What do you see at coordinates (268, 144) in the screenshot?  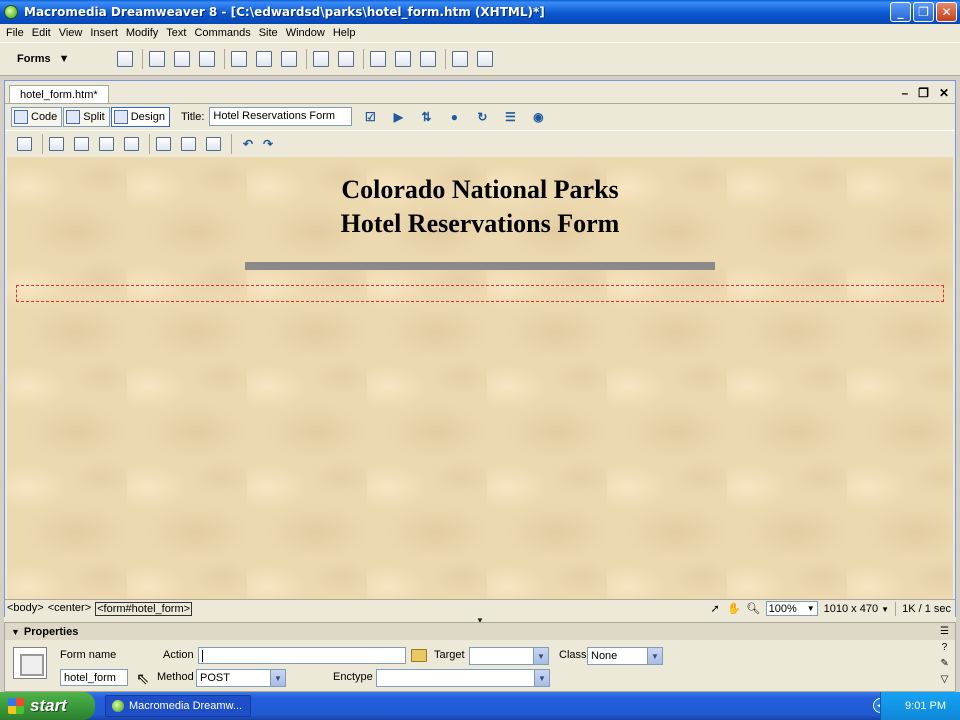 I see `redo-icon: ↷` at bounding box center [268, 144].